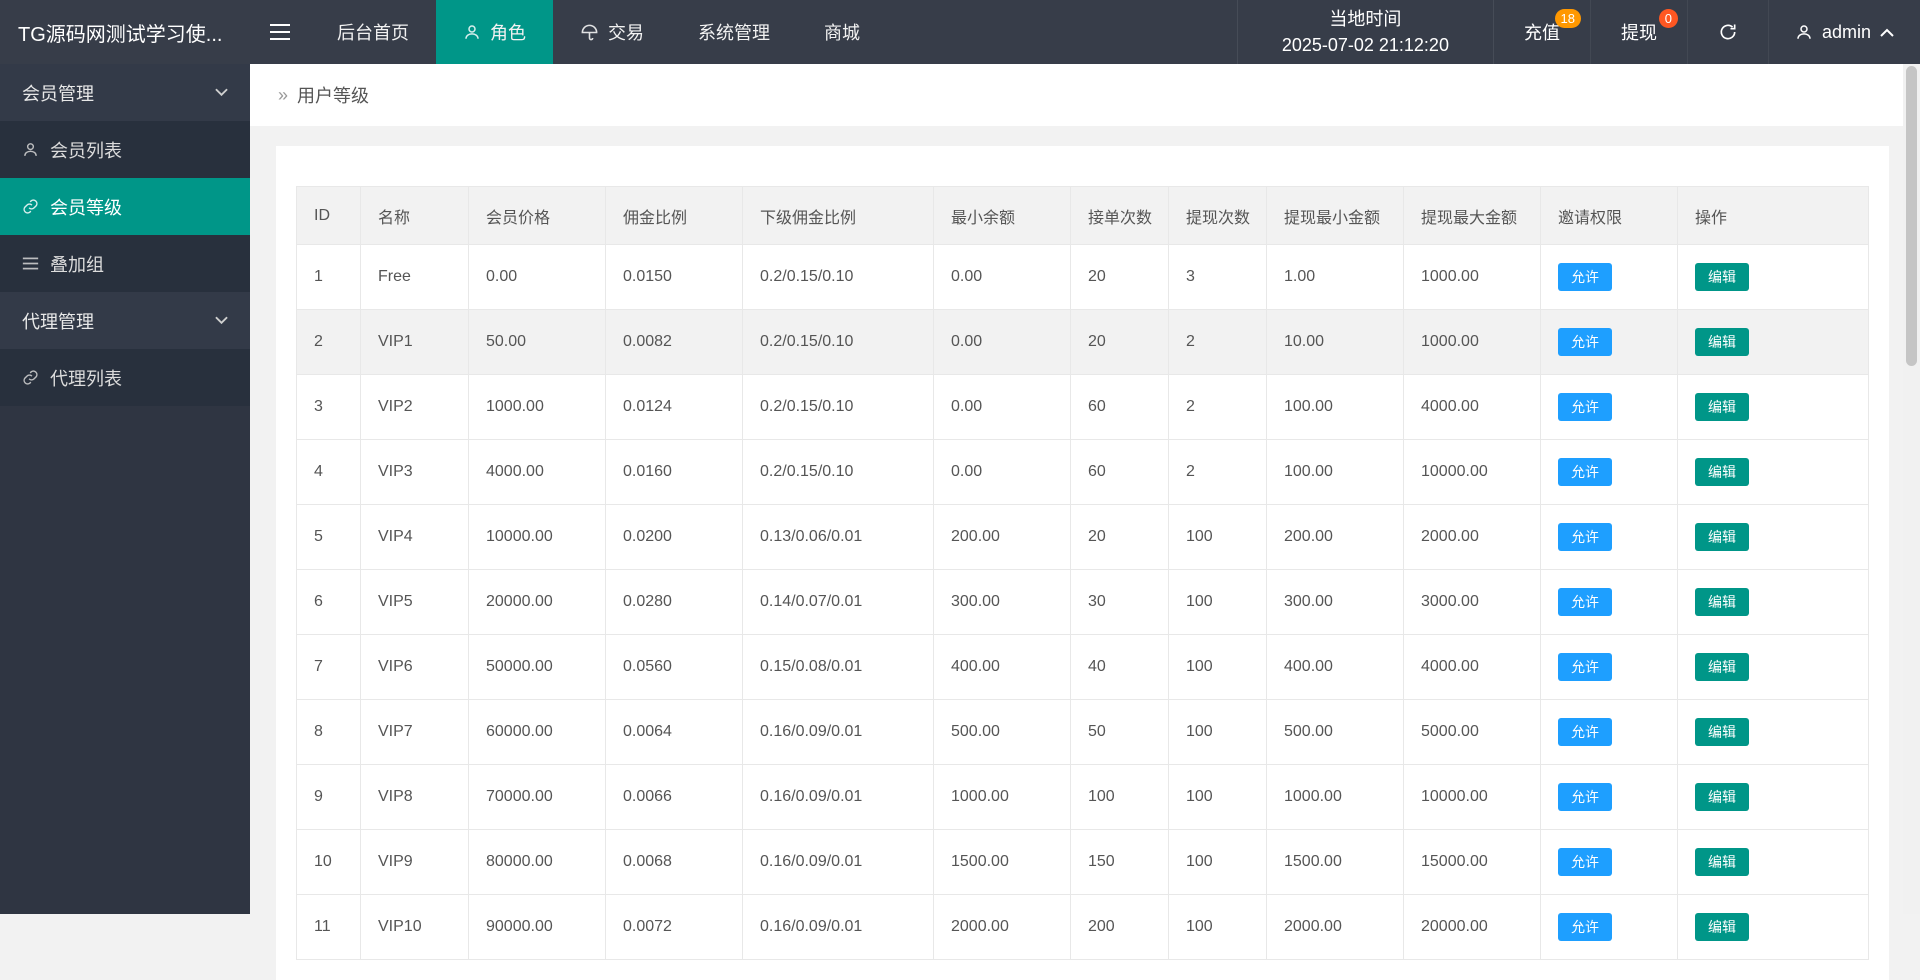 The width and height of the screenshot is (1920, 980). I want to click on nav-label: 后台首页, so click(373, 32).